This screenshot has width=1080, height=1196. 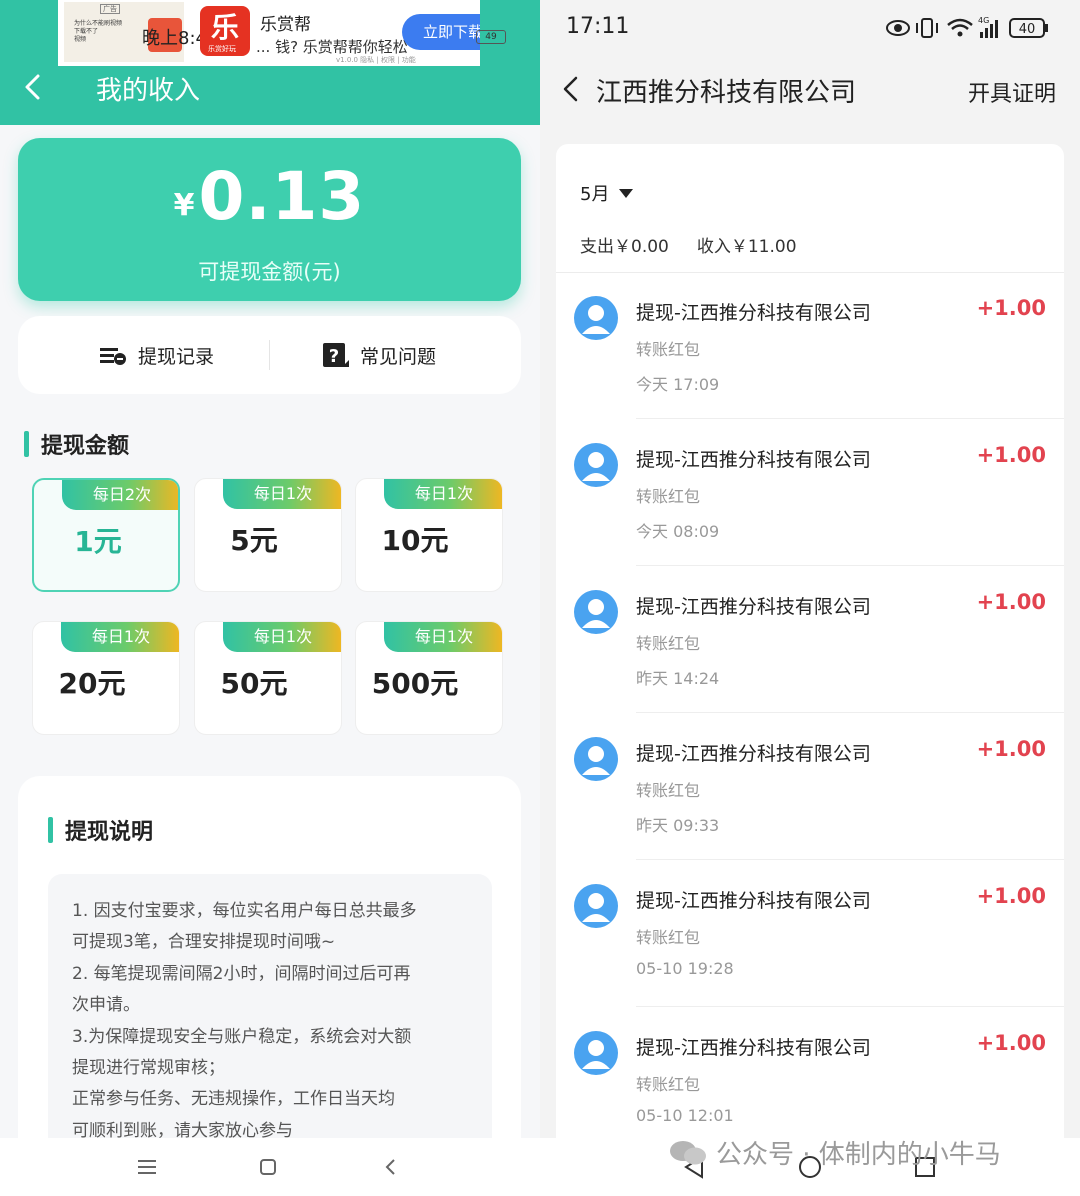 I want to click on transaction-row: 提现-江西推分科技有限公司 +1.00 转账红包 今天 17:09, so click(x=810, y=345).